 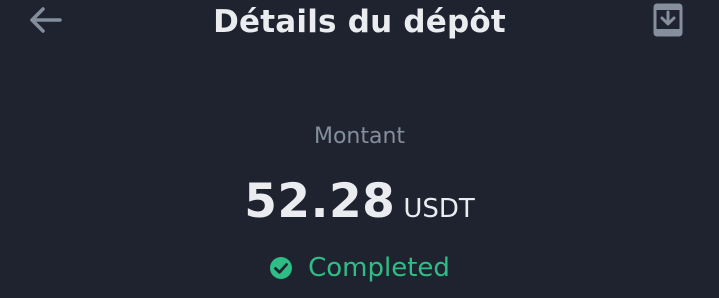 I want to click on download-tray-icon, so click(x=668, y=20).